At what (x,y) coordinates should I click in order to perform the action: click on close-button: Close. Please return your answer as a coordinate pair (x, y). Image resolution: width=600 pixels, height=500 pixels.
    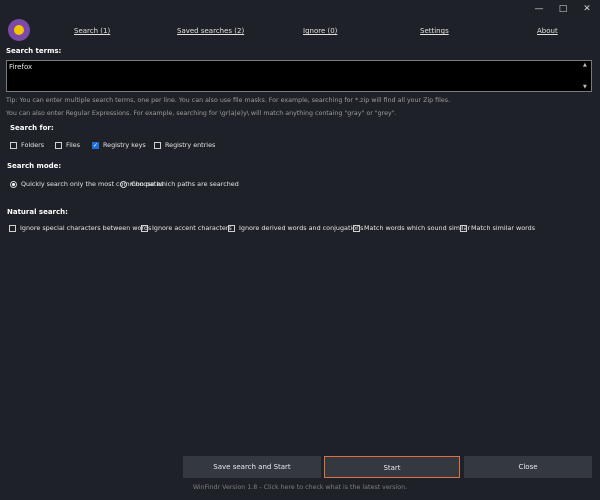
    Looking at the image, I should click on (528, 467).